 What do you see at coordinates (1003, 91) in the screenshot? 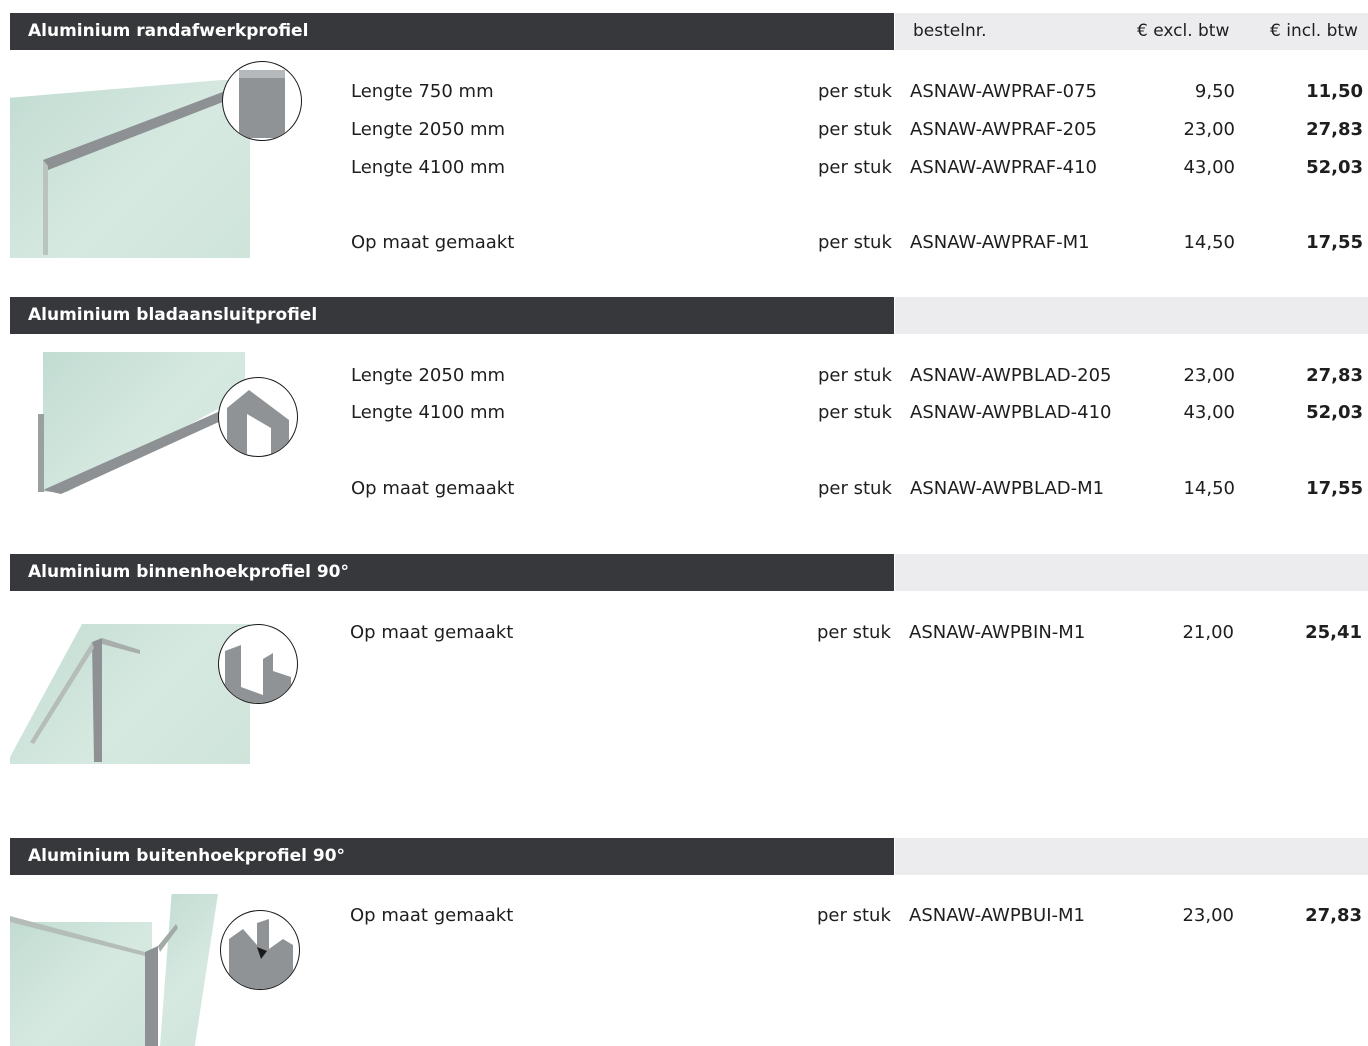
I see `row-order-number: ASNAW-AWPRAF-075` at bounding box center [1003, 91].